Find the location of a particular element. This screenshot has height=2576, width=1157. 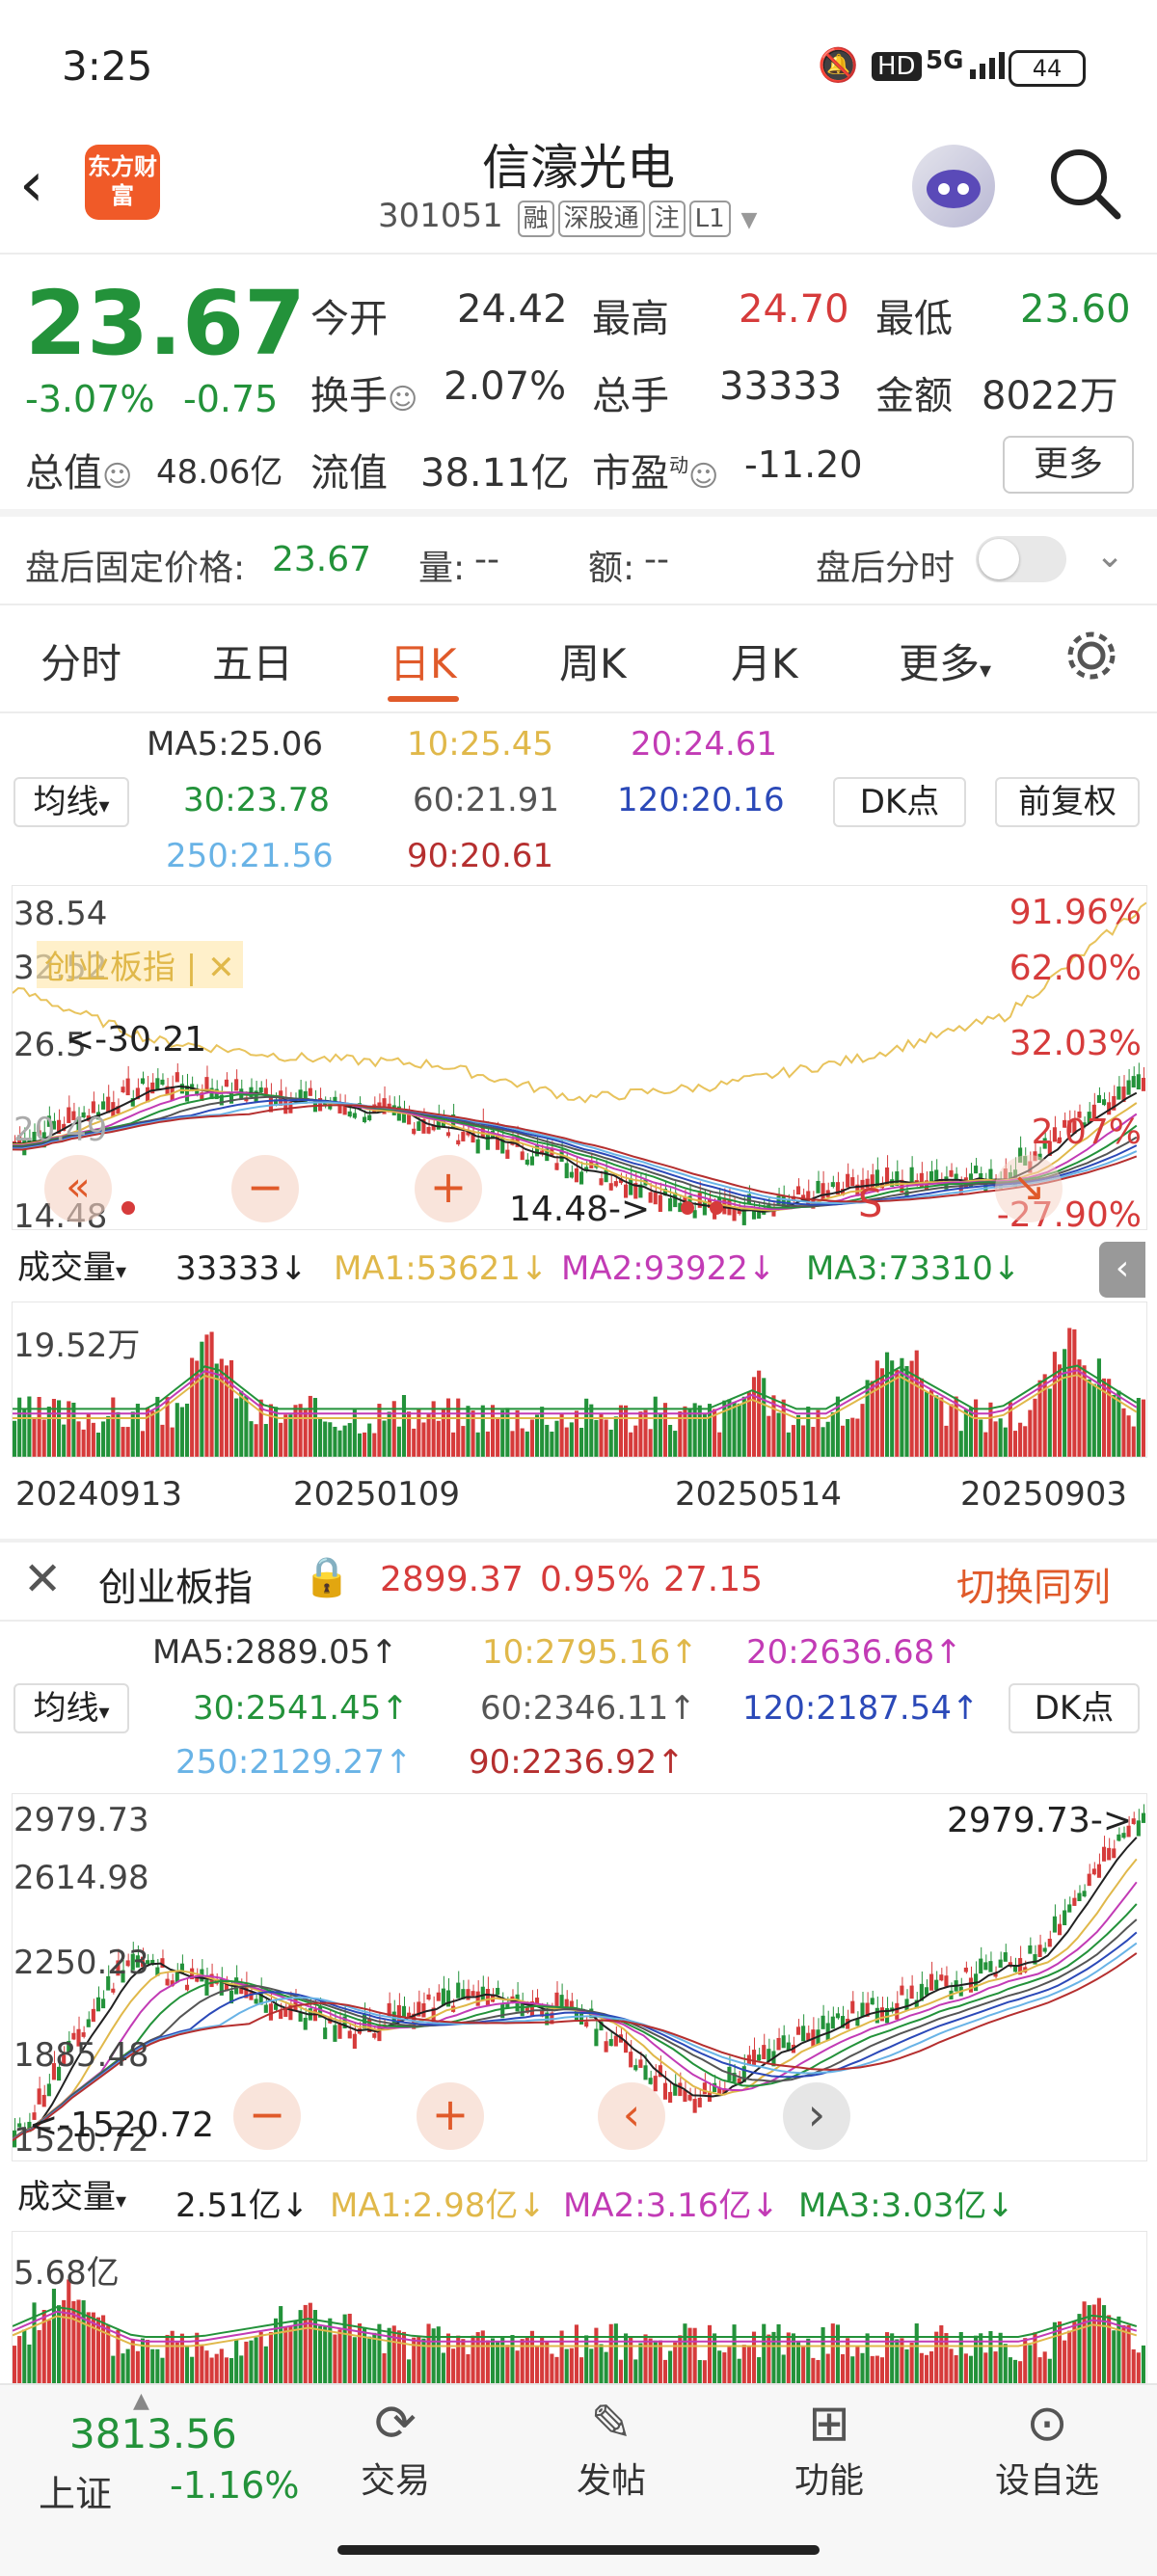

lock-icon: 🔒 is located at coordinates (327, 1577).